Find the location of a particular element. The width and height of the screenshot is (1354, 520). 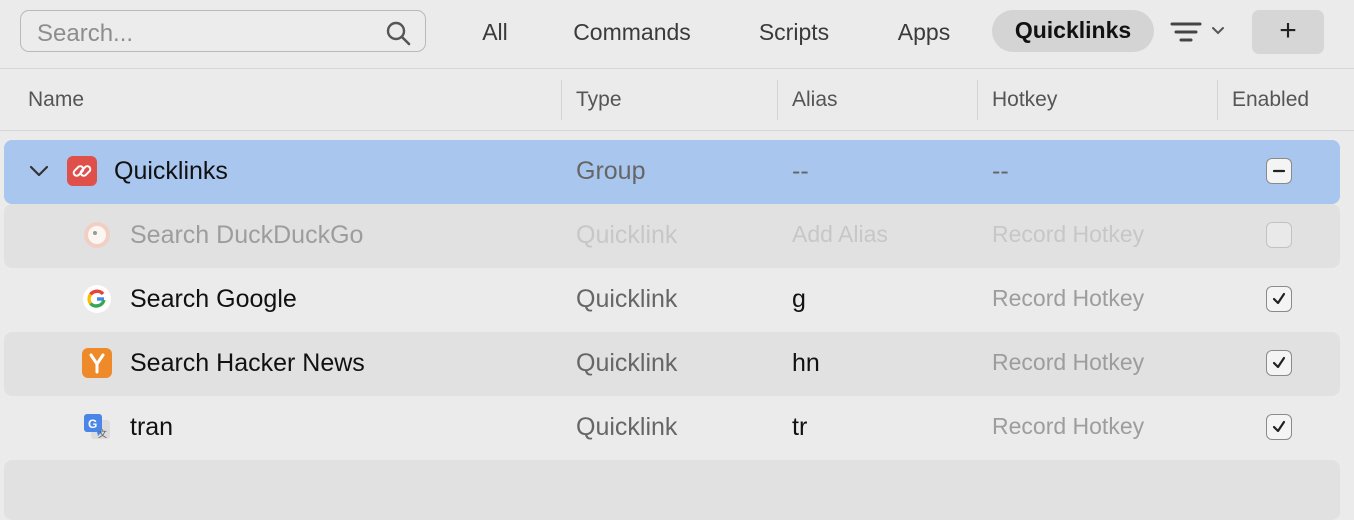

row-name: Search DuckDuckGo is located at coordinates (247, 235).